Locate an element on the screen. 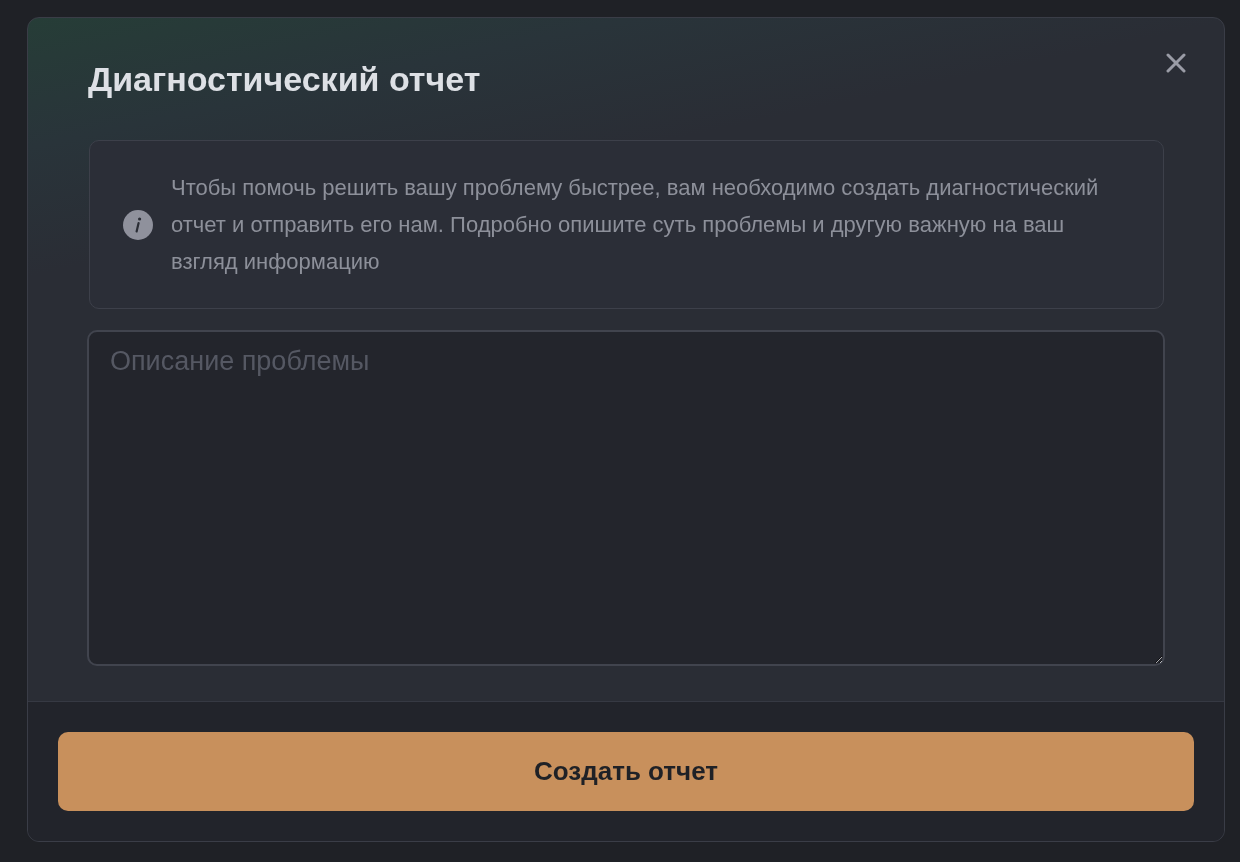 The image size is (1240, 862). info-icon is located at coordinates (138, 224).